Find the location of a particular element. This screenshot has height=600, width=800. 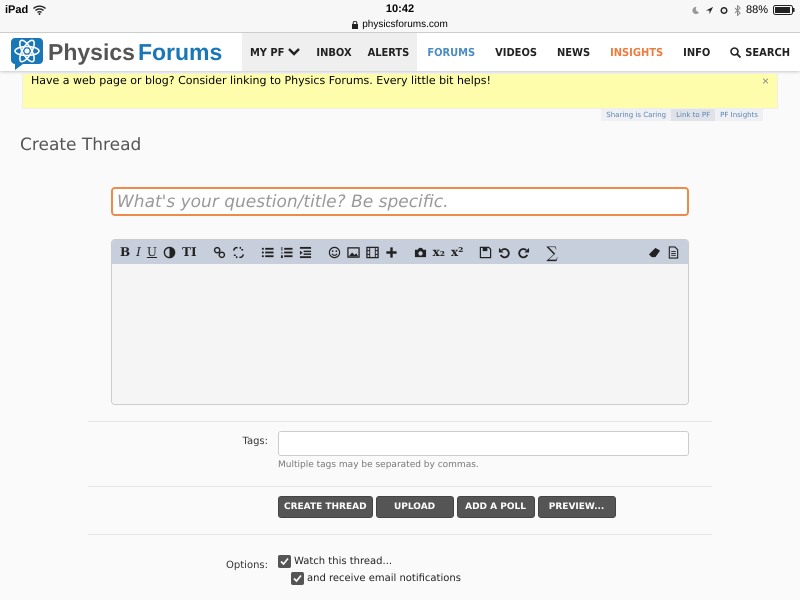

tags-label: Tags: is located at coordinates (254, 442).